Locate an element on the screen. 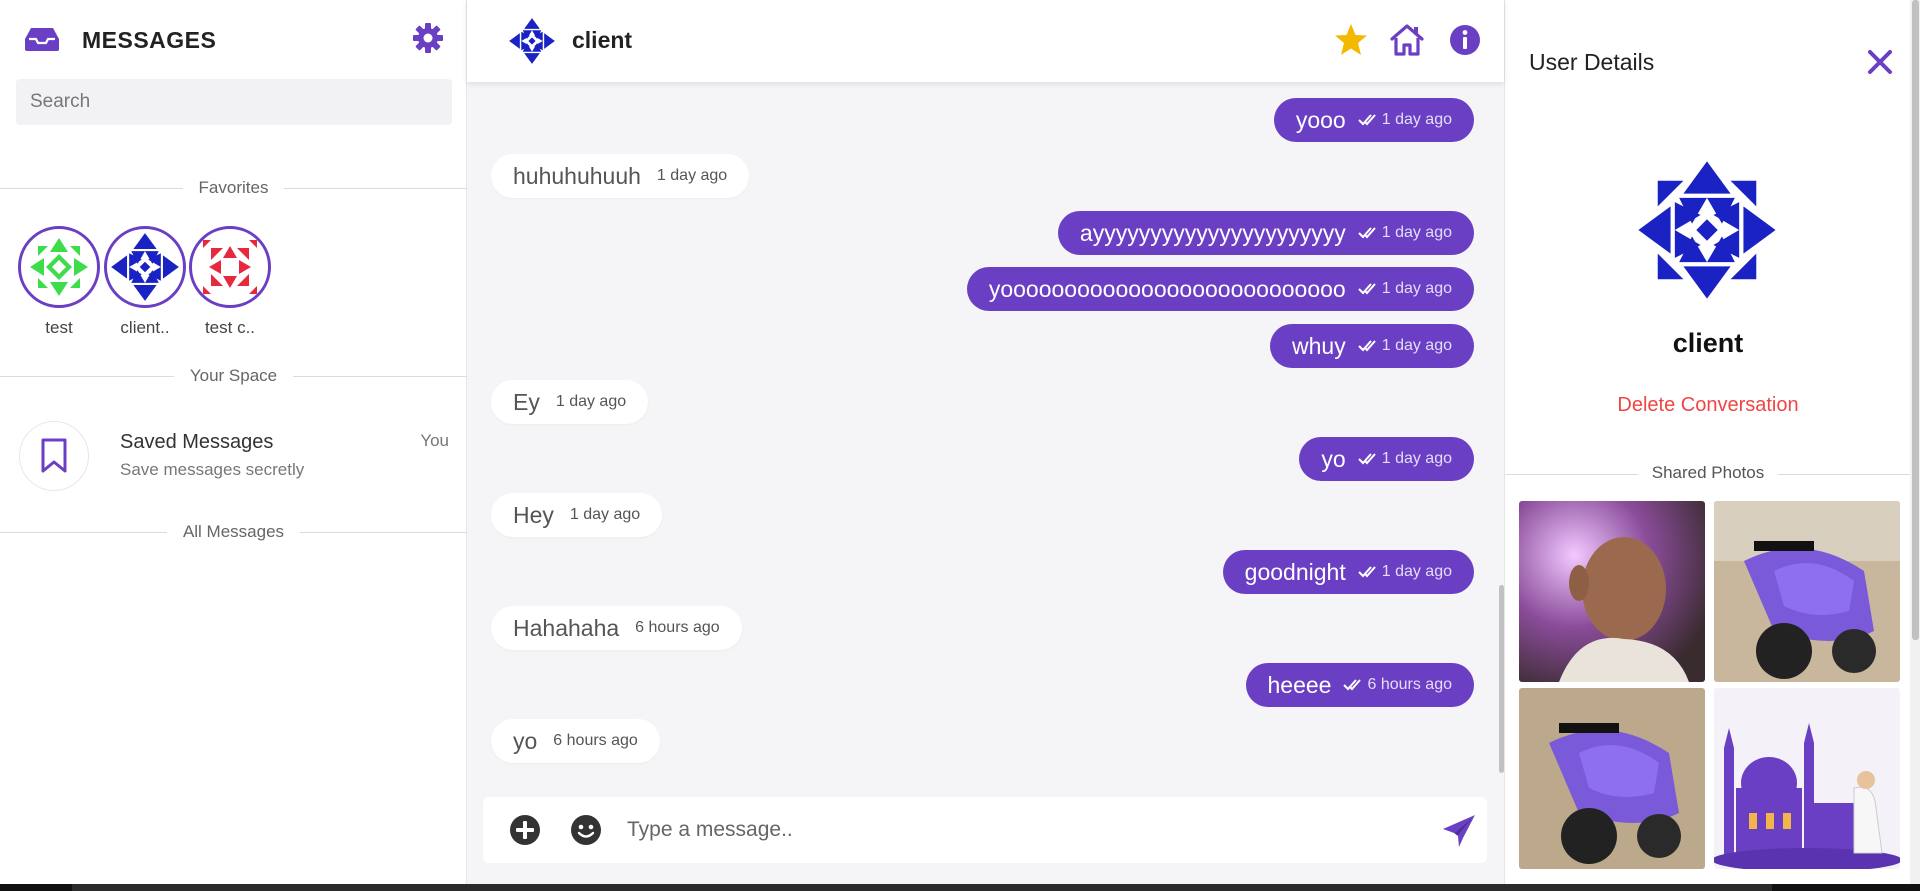  shared-photos-label: Shared Photos is located at coordinates (1708, 472).